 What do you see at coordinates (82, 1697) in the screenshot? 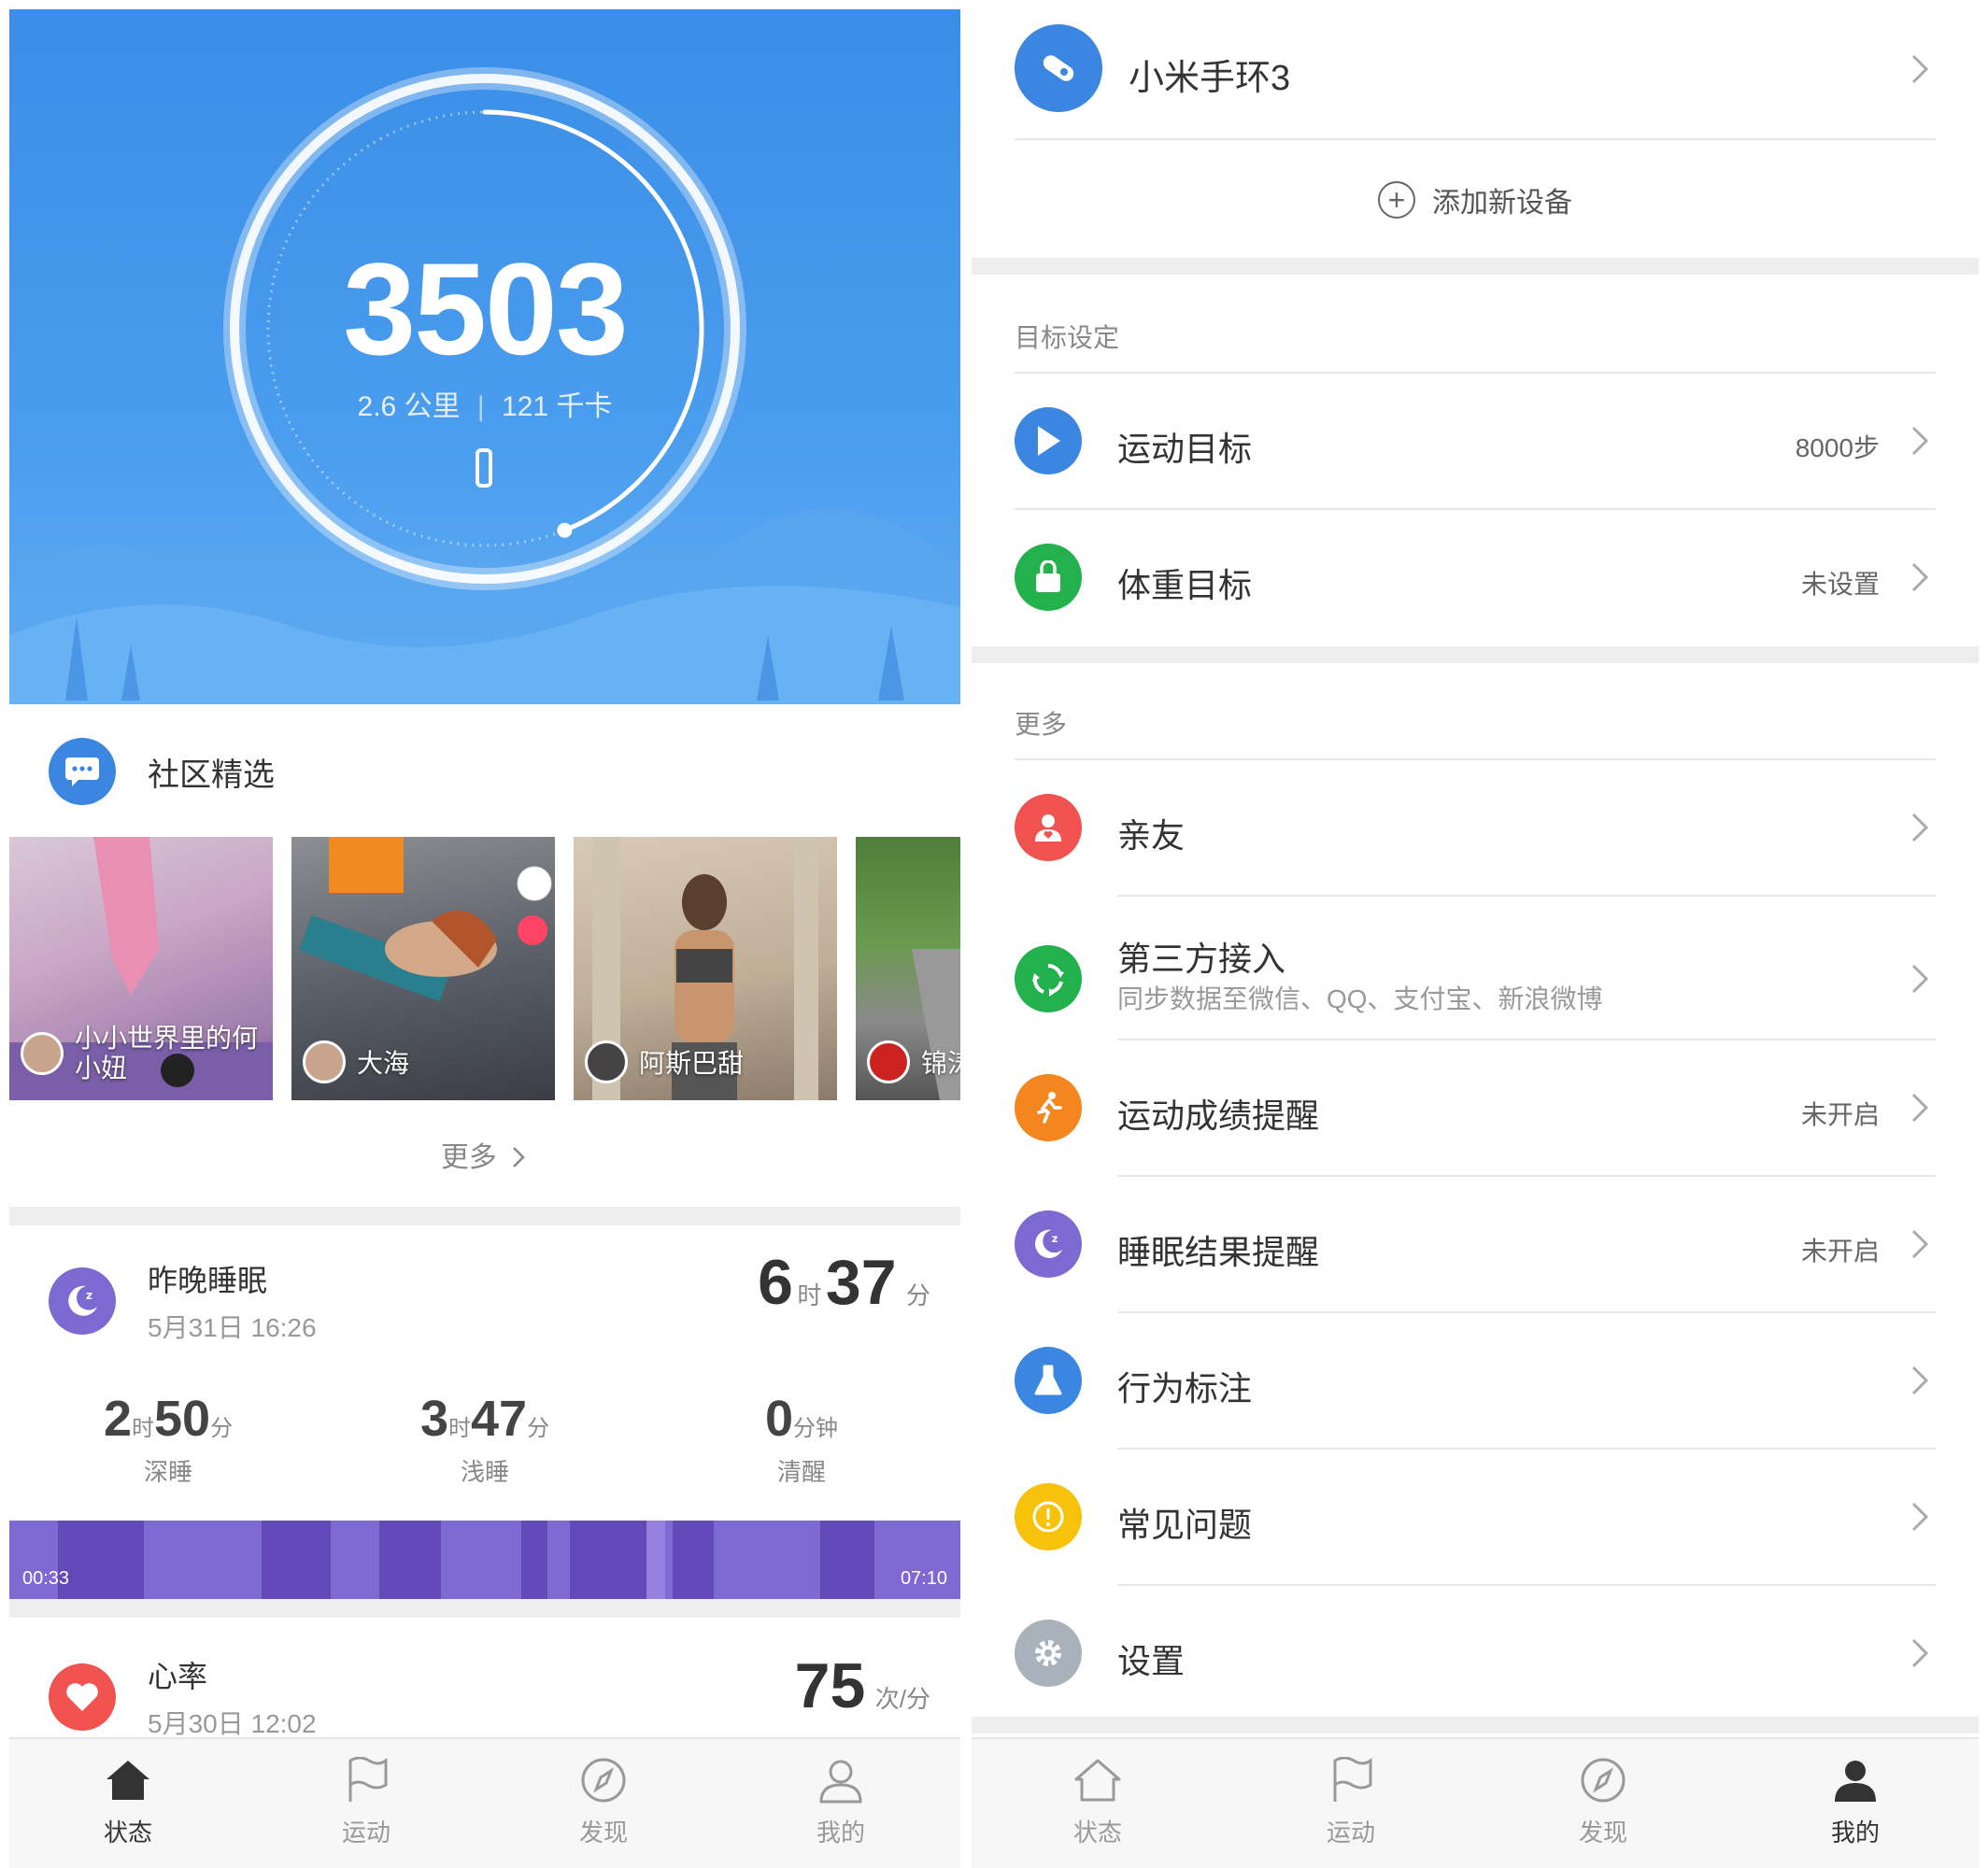
I see `heart-icon` at bounding box center [82, 1697].